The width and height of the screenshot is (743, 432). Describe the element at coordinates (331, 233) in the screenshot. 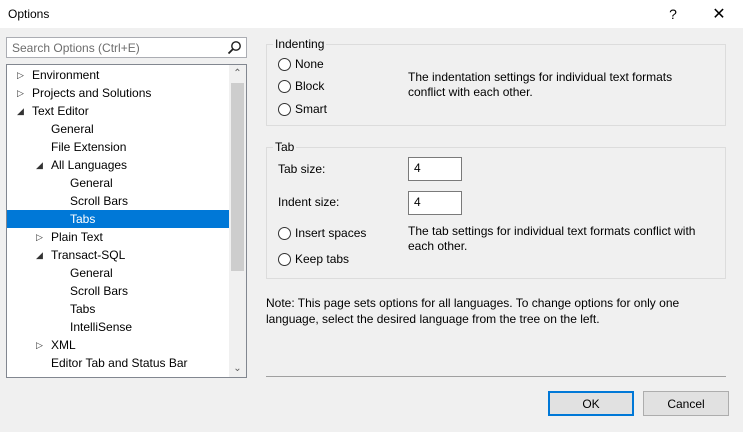

I see `radio-label: Insert spaces` at that location.